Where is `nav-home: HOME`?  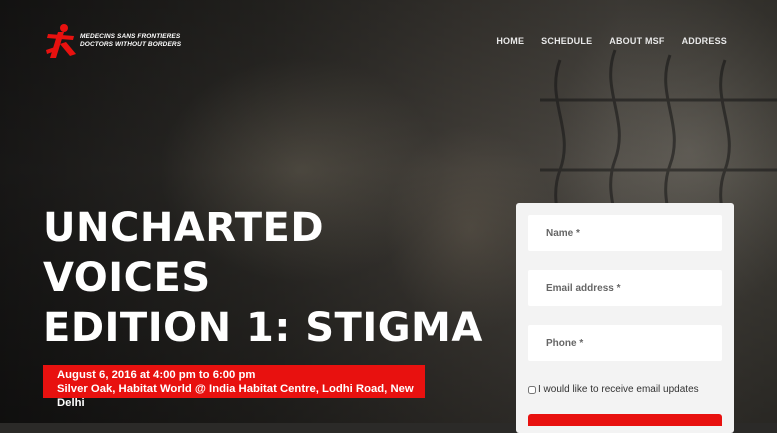
nav-home: HOME is located at coordinates (510, 41).